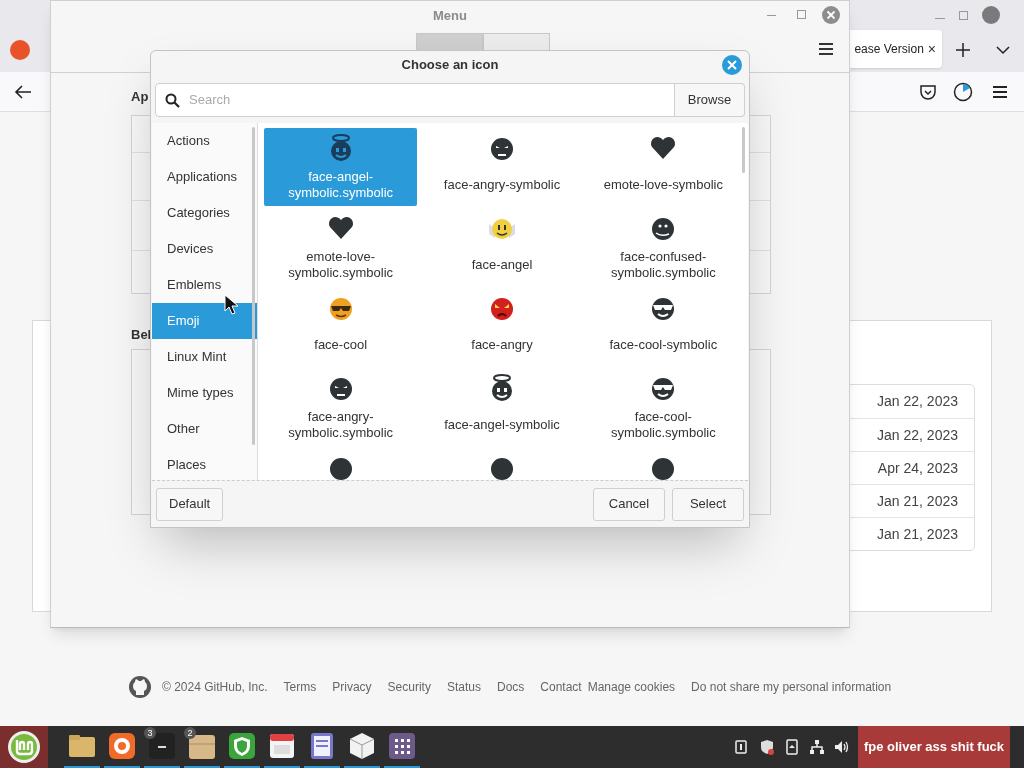 The width and height of the screenshot is (1024, 768). Describe the element at coordinates (450, 65) in the screenshot. I see `dialog-title: Choose an icon` at that location.